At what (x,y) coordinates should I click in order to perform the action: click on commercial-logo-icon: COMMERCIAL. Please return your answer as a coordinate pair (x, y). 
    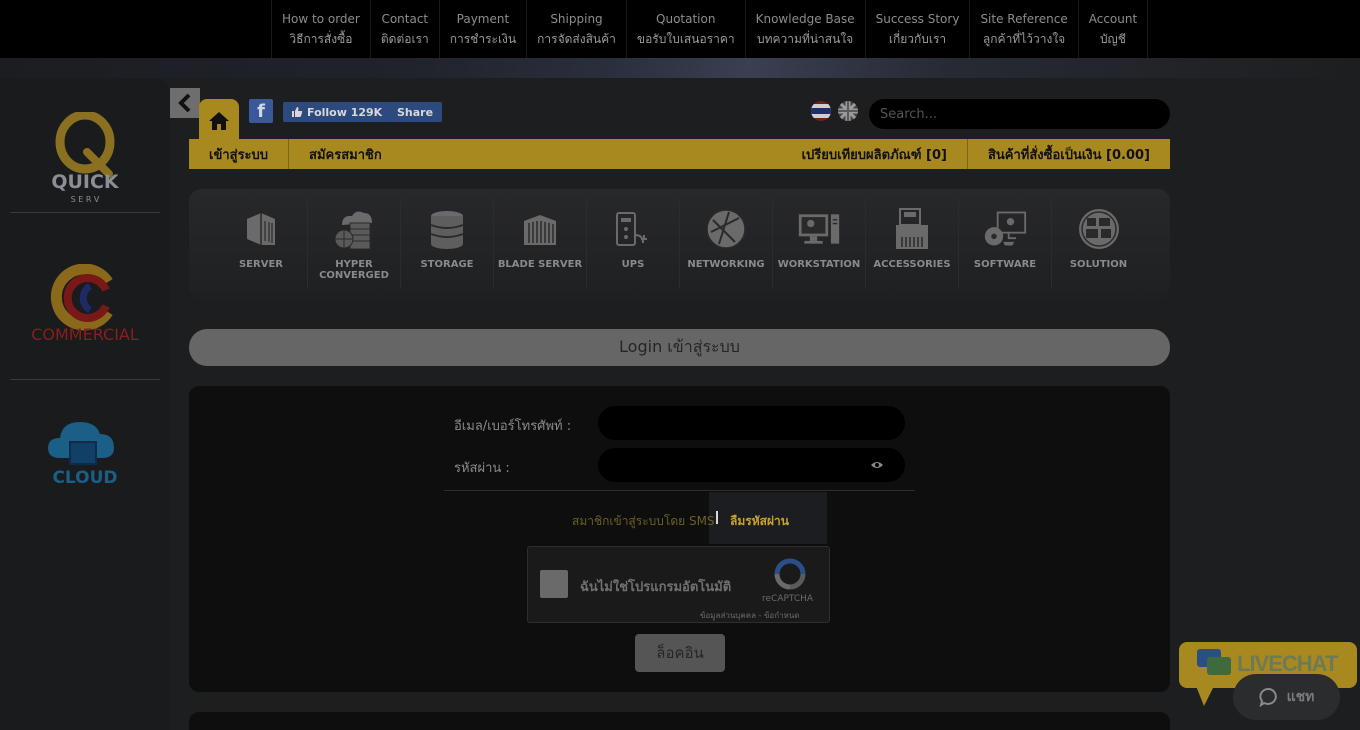
    Looking at the image, I should click on (85, 304).